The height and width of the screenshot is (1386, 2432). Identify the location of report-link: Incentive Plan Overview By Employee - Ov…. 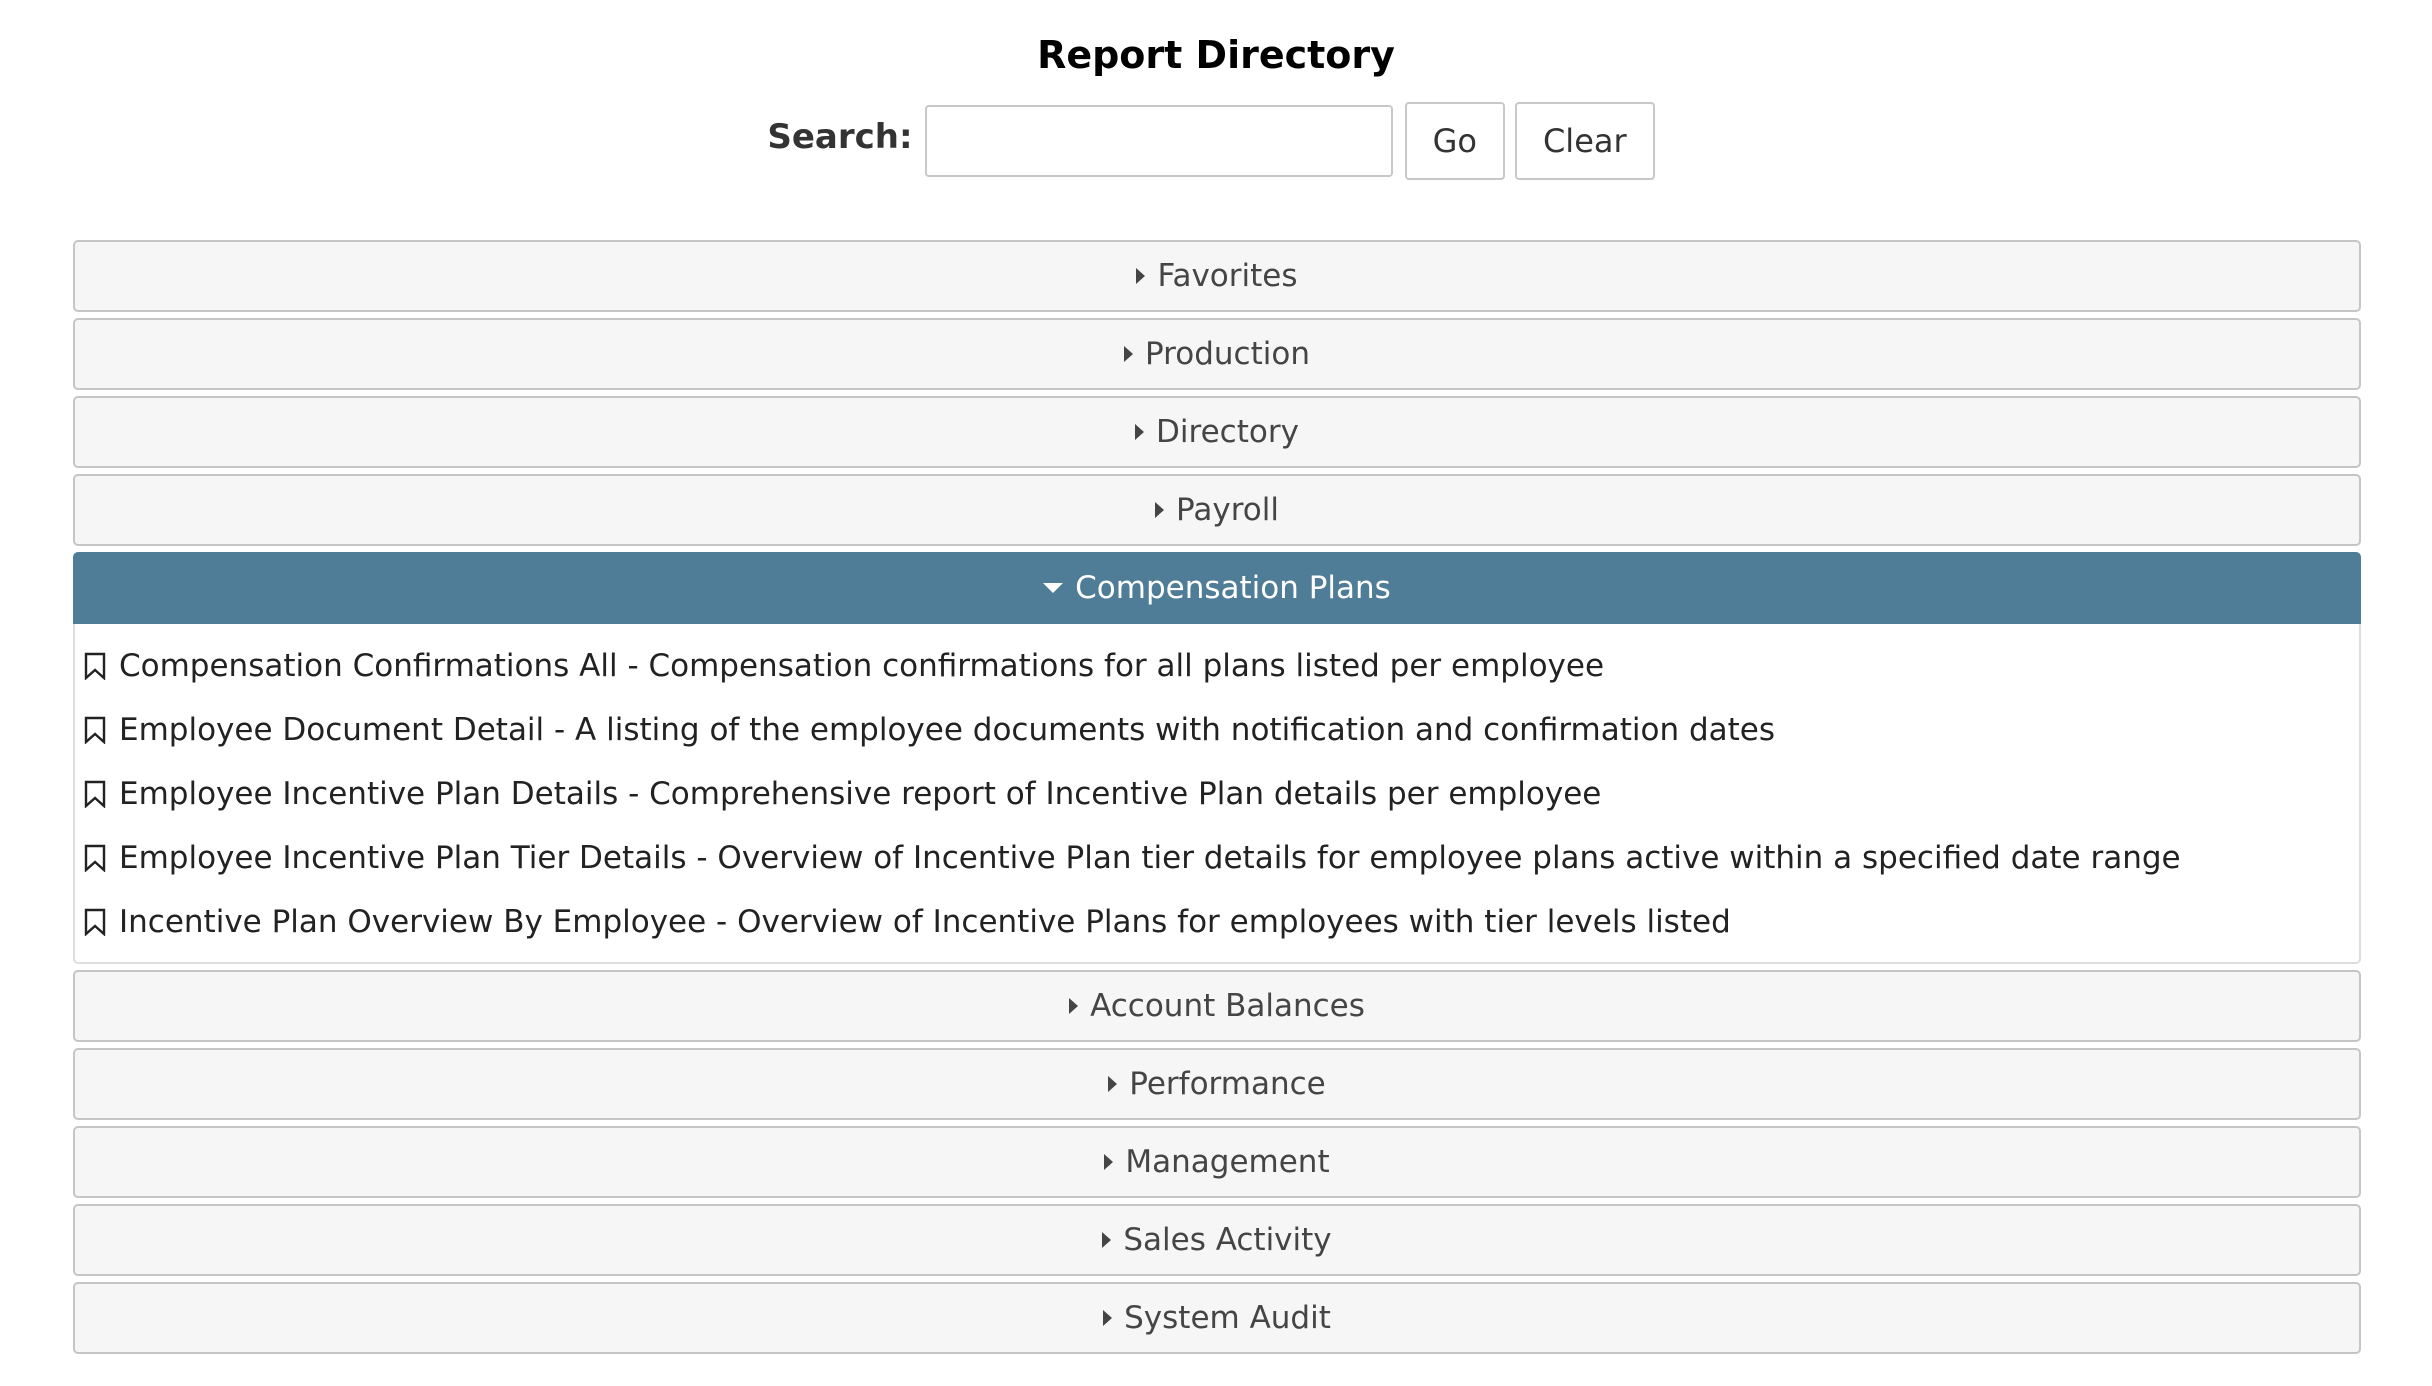
(925, 922).